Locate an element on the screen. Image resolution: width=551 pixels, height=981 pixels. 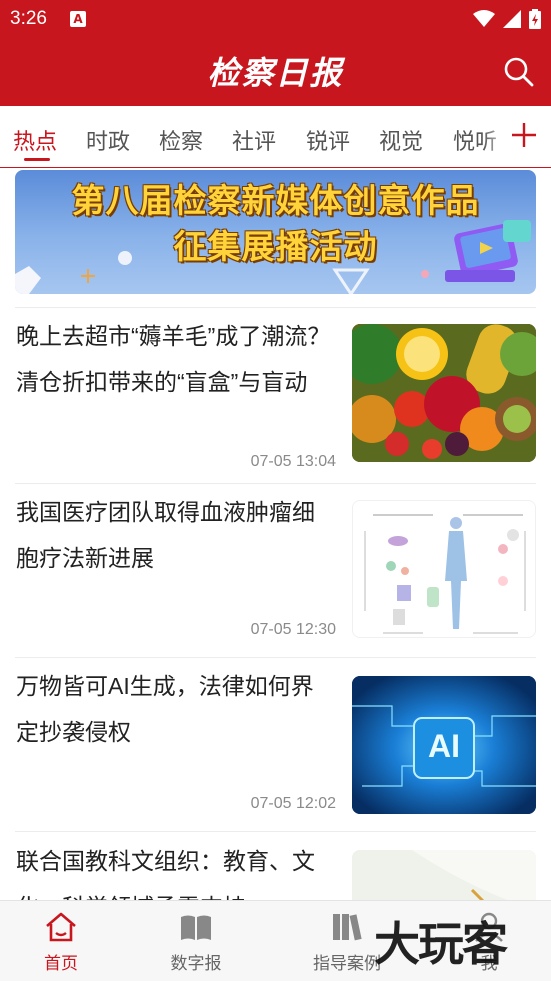
wifi-icon is located at coordinates (484, 18).